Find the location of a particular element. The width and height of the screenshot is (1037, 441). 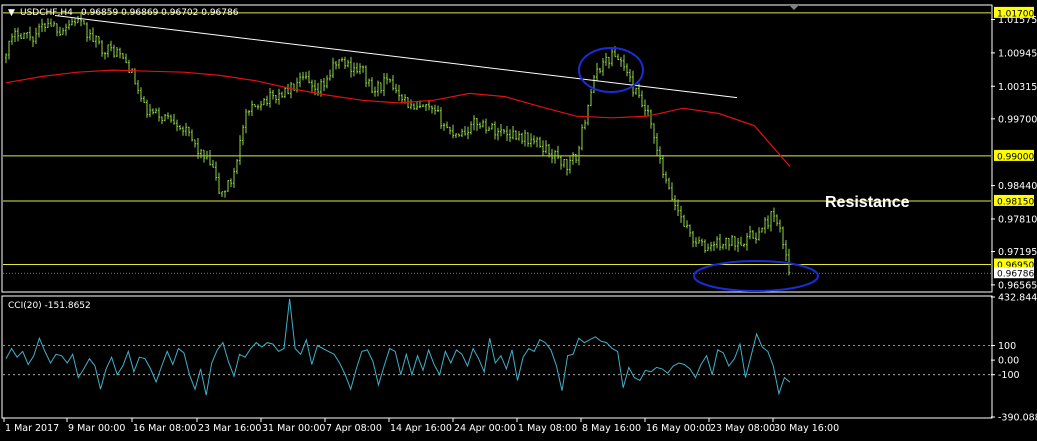

time-tick-label: 1 Mar 2017 is located at coordinates (32, 428).